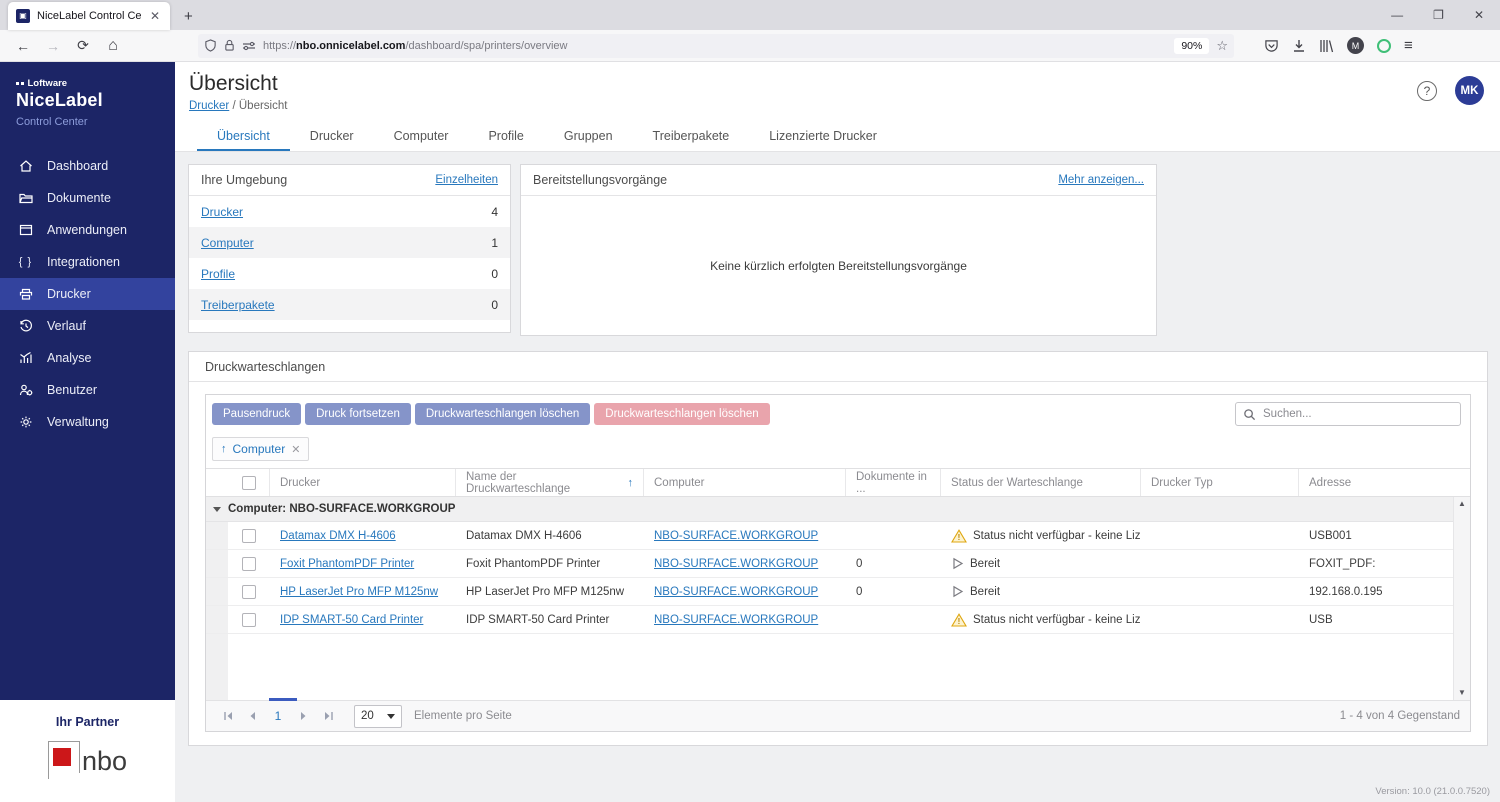  I want to click on prev-page-button, so click(252, 716).